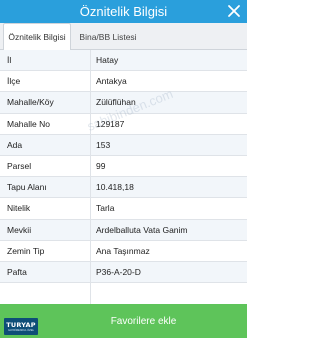 The image size is (320, 338). I want to click on table-row: Ada 153, so click(123, 145).